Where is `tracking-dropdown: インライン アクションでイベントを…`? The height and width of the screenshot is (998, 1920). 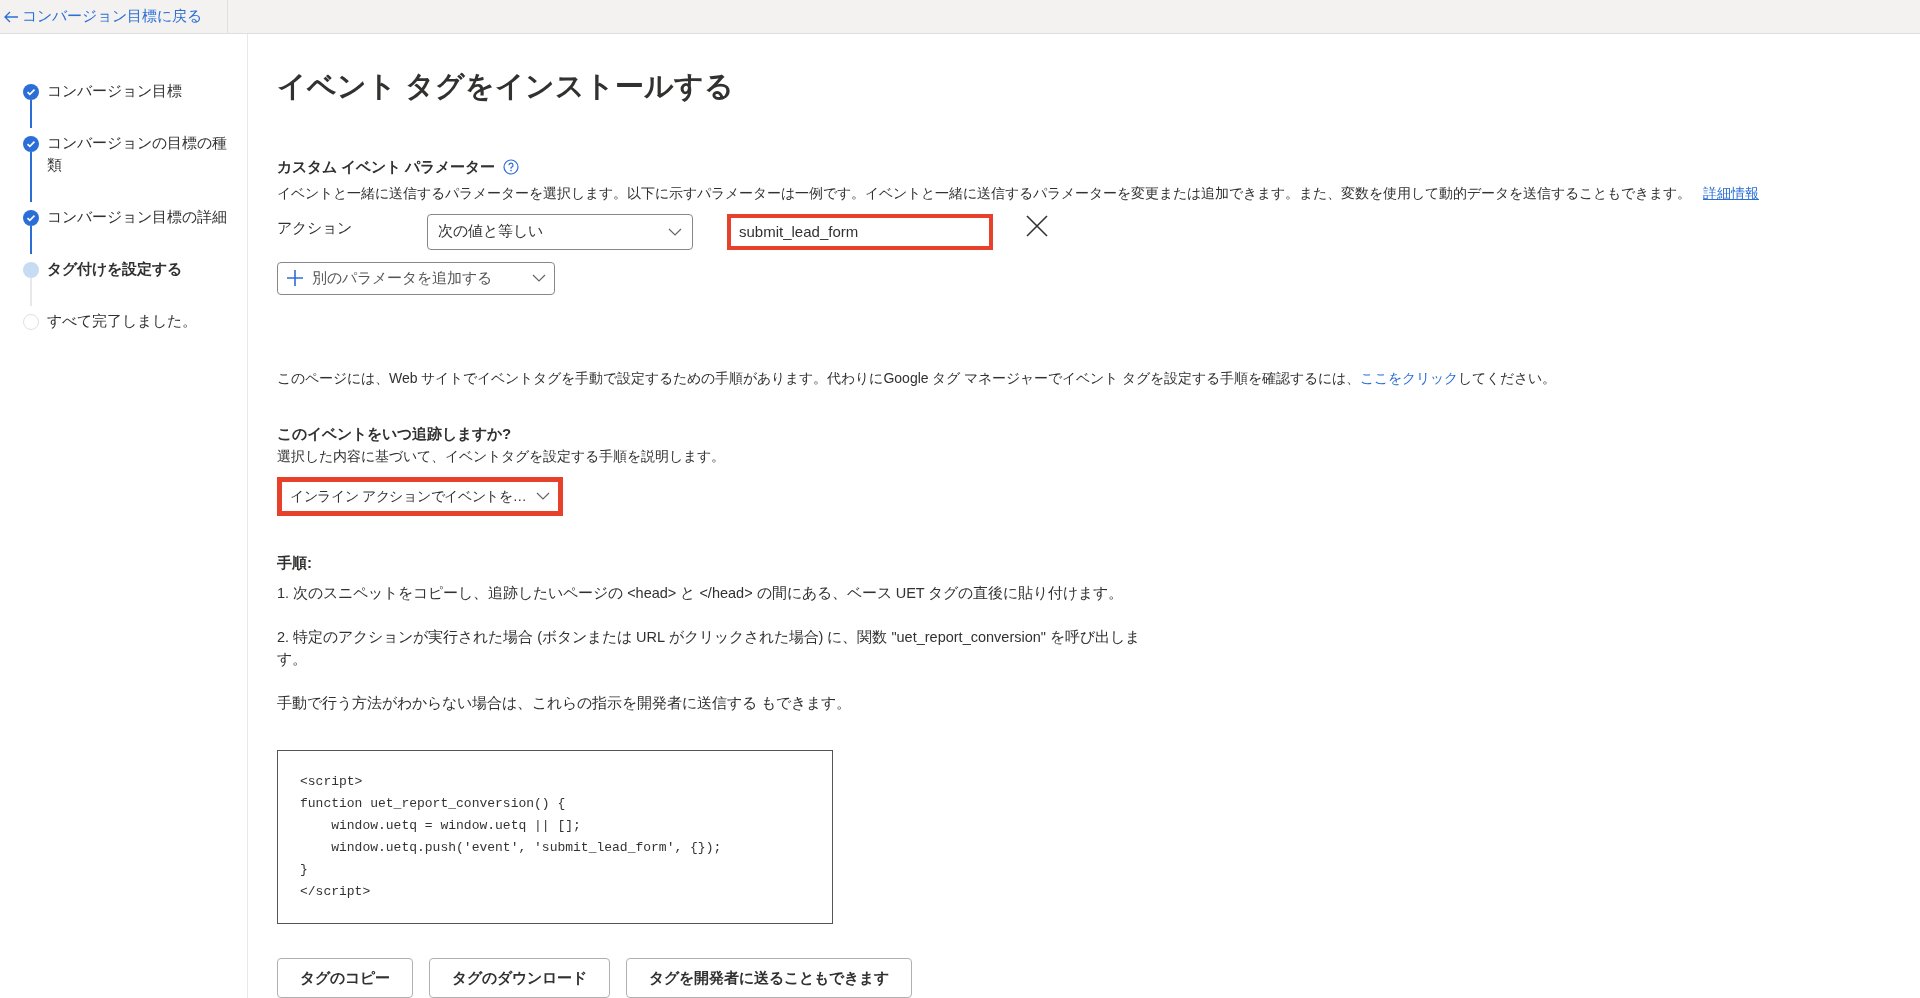
tracking-dropdown: インライン アクションでイベントを… is located at coordinates (420, 496).